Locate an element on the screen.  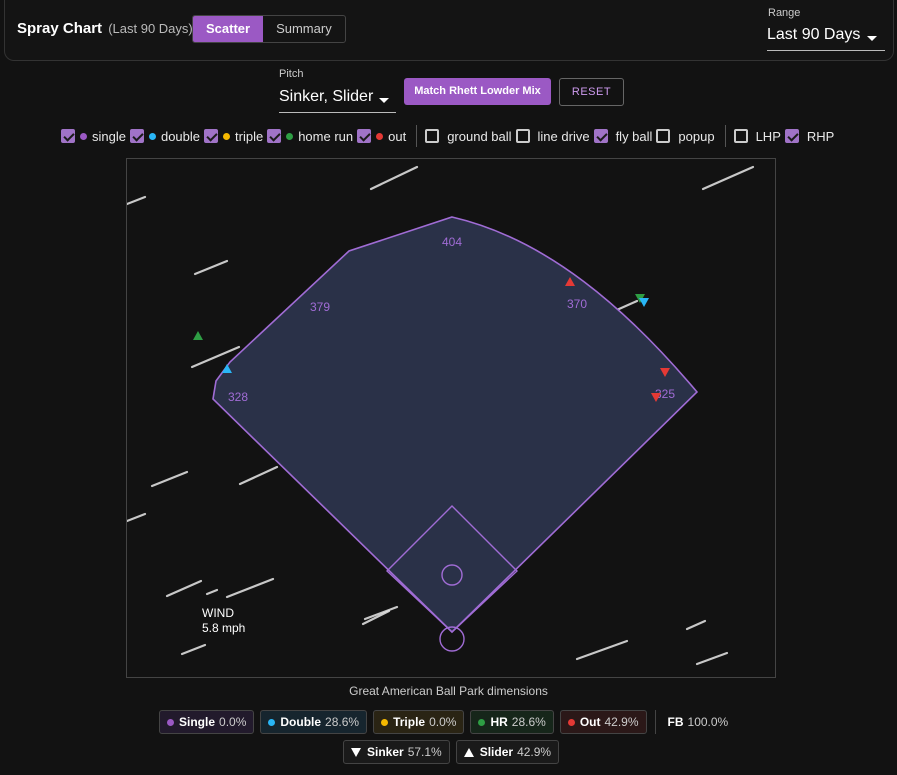
filter-out: out is located at coordinates (381, 136).